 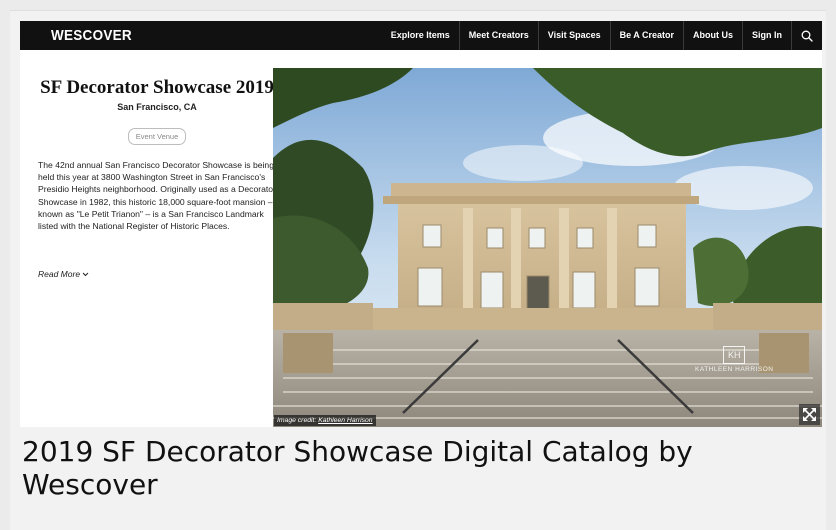 What do you see at coordinates (345, 420) in the screenshot?
I see `credit-link: Kathleen Harrison` at bounding box center [345, 420].